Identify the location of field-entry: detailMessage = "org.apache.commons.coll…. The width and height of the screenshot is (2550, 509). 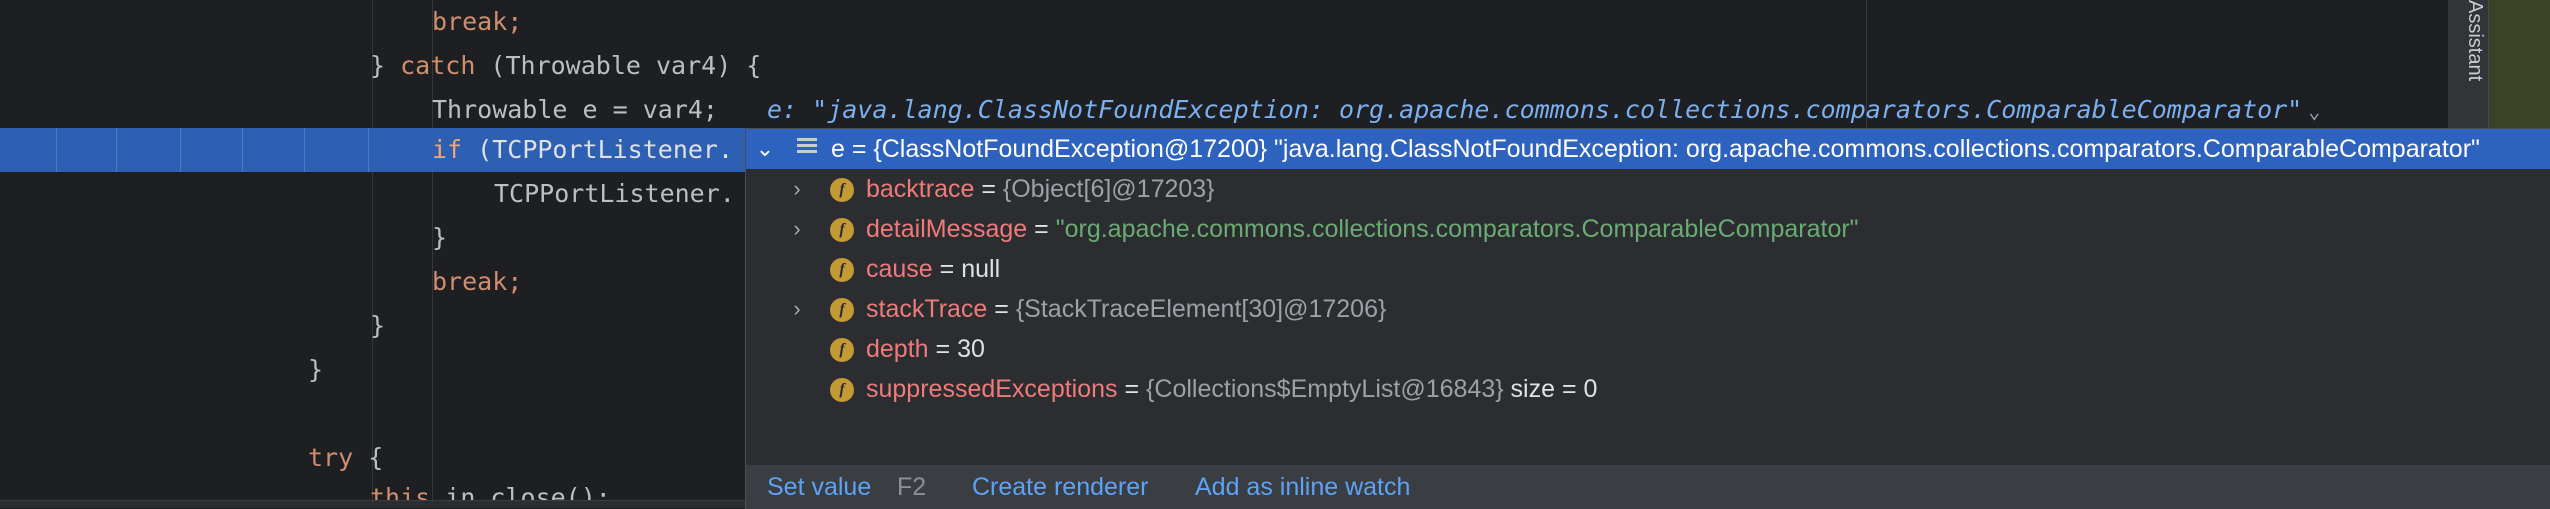
(1362, 229).